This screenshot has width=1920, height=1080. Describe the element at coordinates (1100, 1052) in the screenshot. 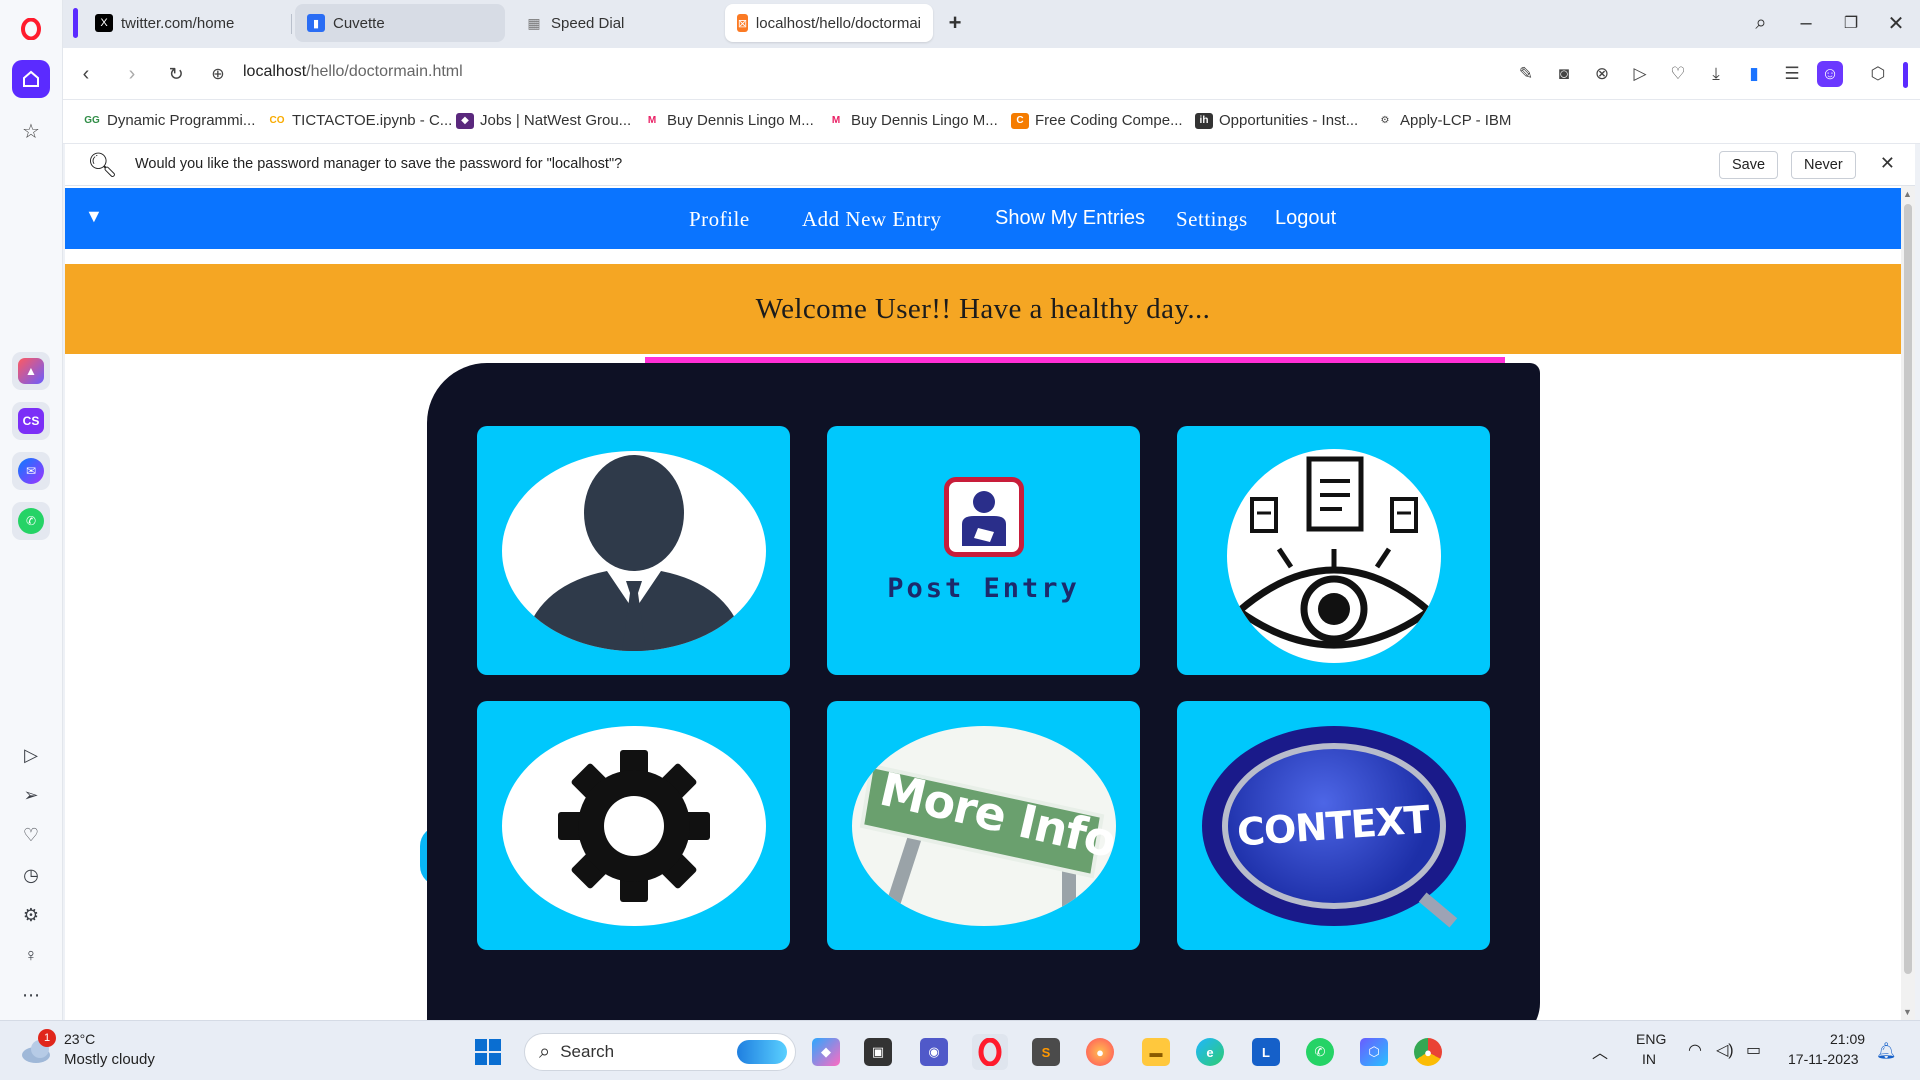

I see `firefox-icon: ●` at that location.